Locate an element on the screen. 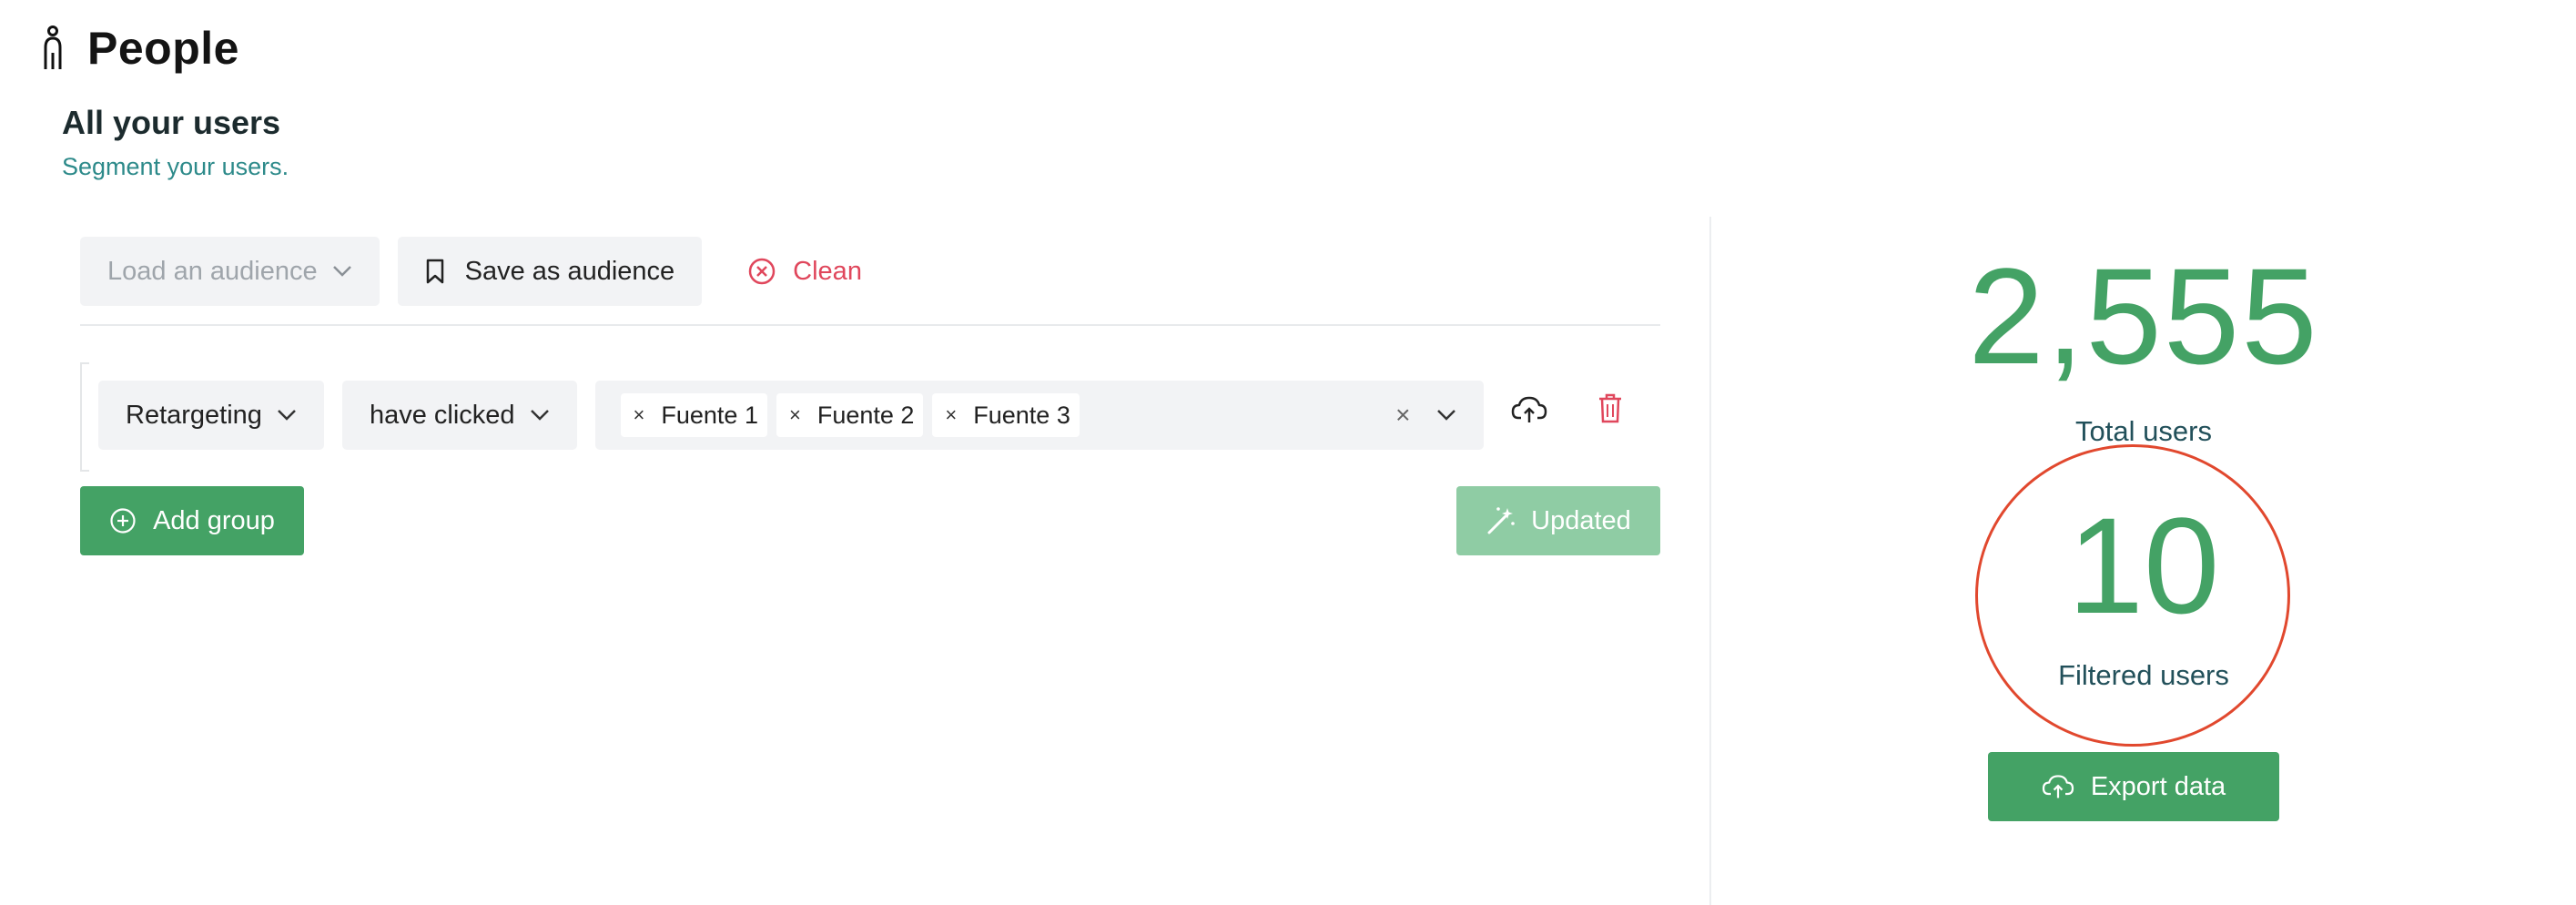 Image resolution: width=2576 pixels, height=905 pixels. magic-wand-icon is located at coordinates (1501, 520).